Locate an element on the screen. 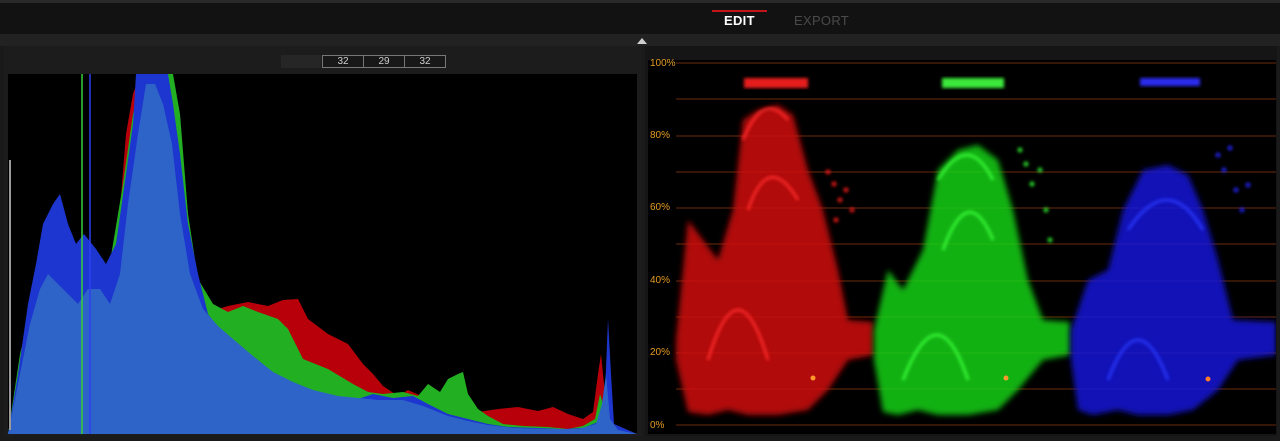  tab-export: EXPORT is located at coordinates (821, 20).